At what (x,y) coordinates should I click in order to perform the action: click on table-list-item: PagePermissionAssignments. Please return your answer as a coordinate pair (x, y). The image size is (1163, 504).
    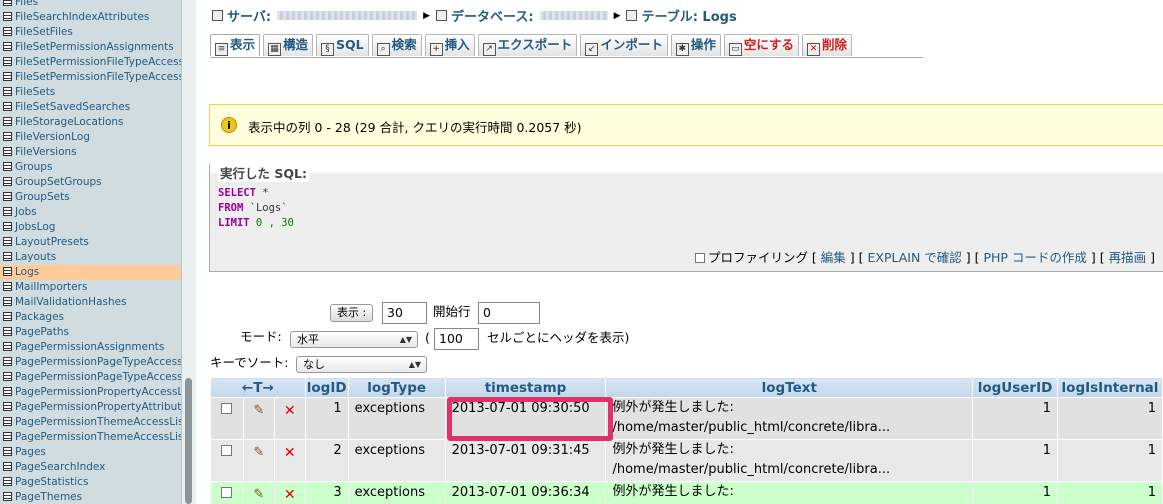
    Looking at the image, I should click on (90, 347).